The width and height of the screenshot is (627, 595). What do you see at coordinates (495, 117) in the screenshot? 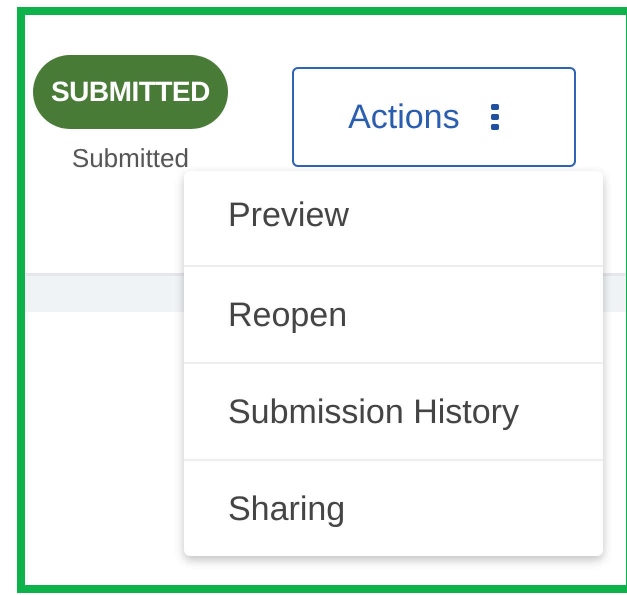
I see `more-icon` at bounding box center [495, 117].